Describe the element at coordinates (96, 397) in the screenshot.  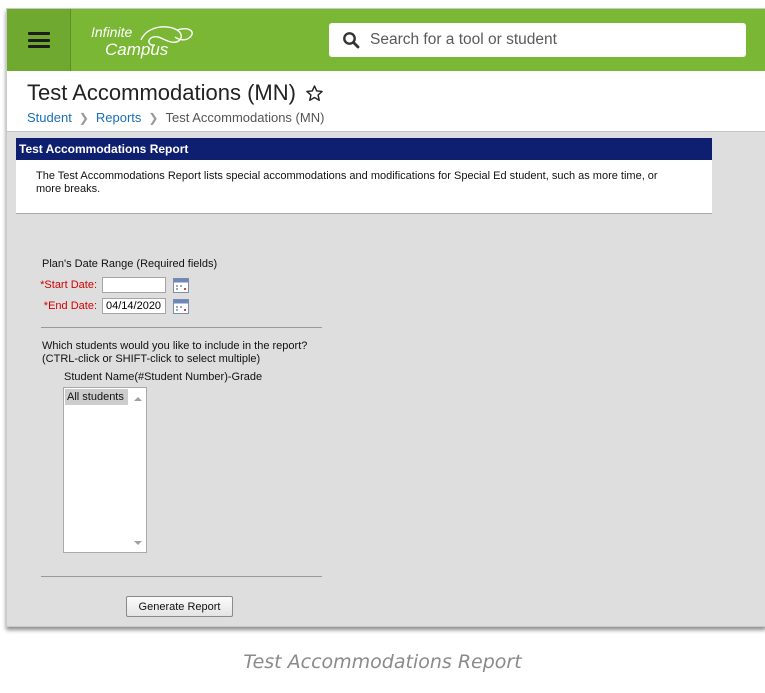
I see `list-option-all-students: All students` at that location.